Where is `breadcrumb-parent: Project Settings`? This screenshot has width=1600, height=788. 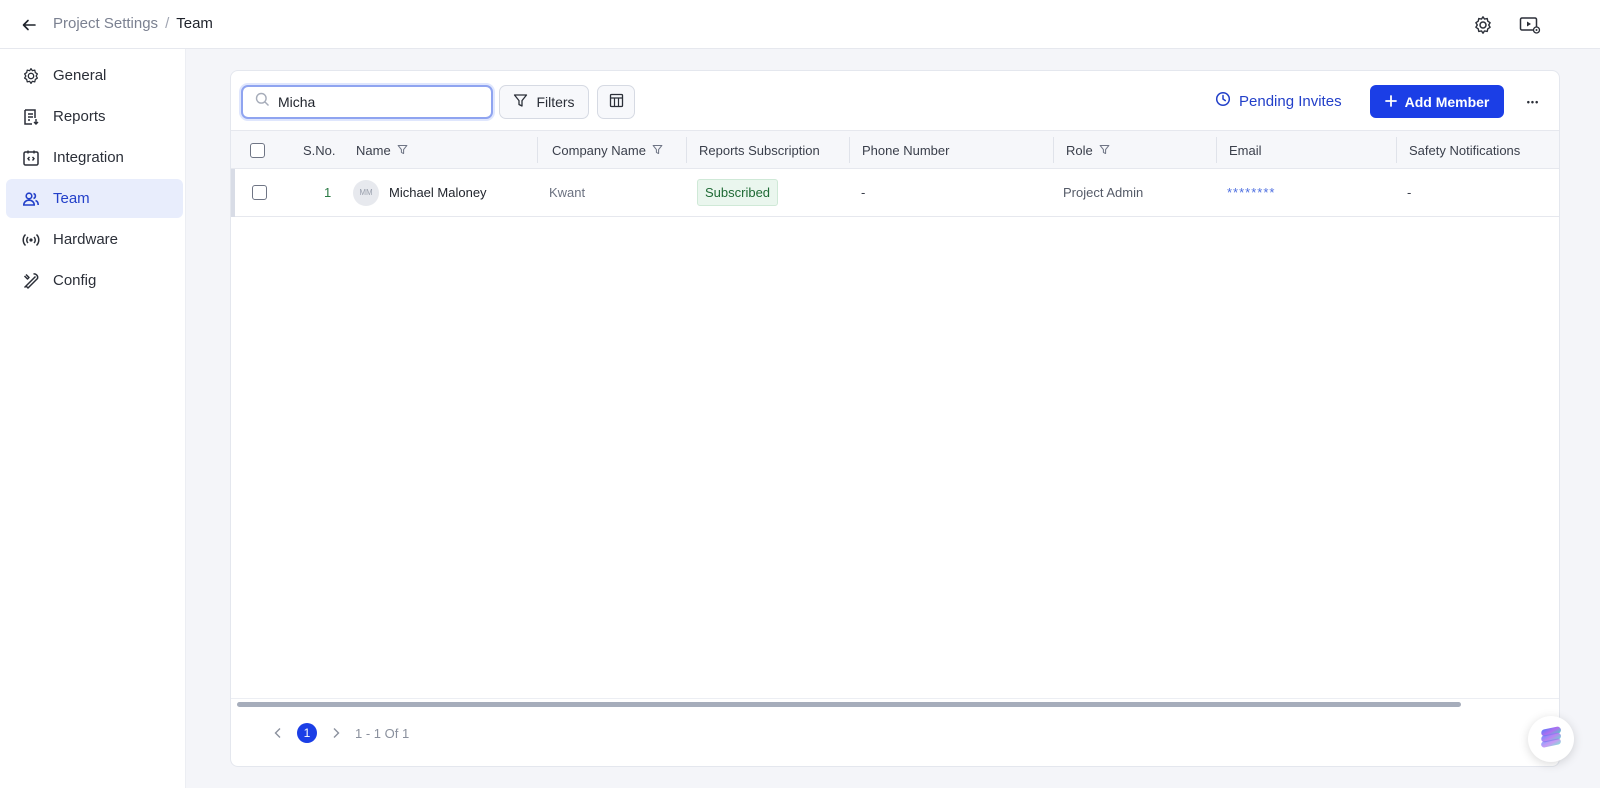
breadcrumb-parent: Project Settings is located at coordinates (105, 23).